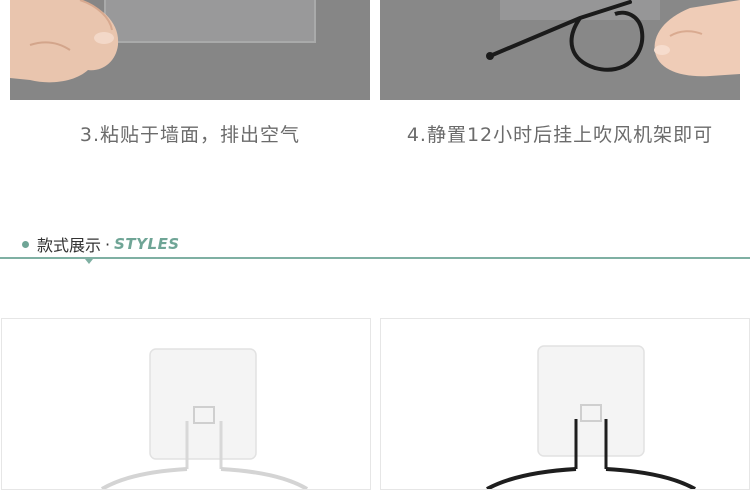  Describe the element at coordinates (69, 245) in the screenshot. I see `section-title-cn: 款式展示` at that location.